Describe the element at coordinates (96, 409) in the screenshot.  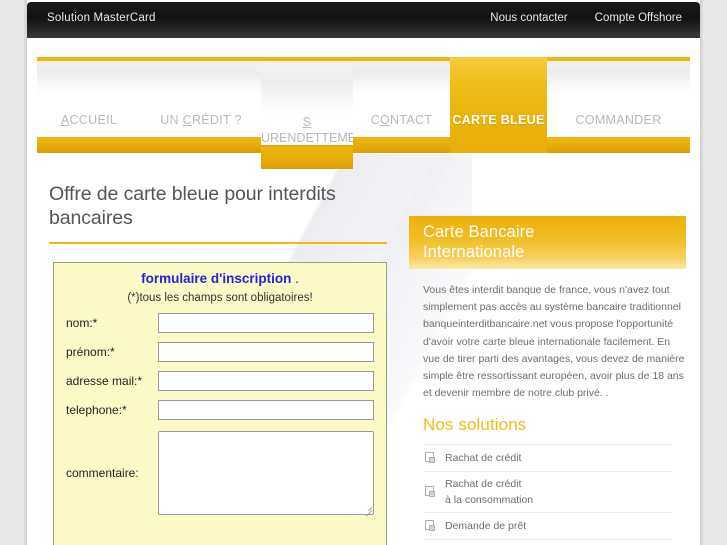
I see `form-label-telephone: telephone:*` at that location.